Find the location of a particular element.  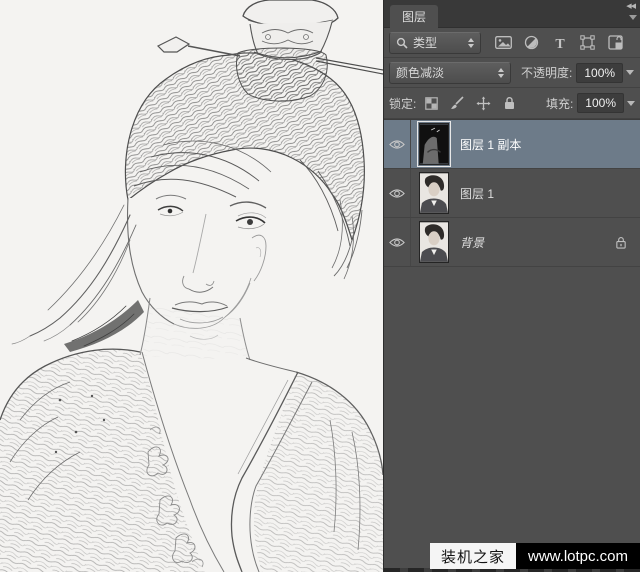

fill-dropdown-arrow-icon is located at coordinates (631, 103).